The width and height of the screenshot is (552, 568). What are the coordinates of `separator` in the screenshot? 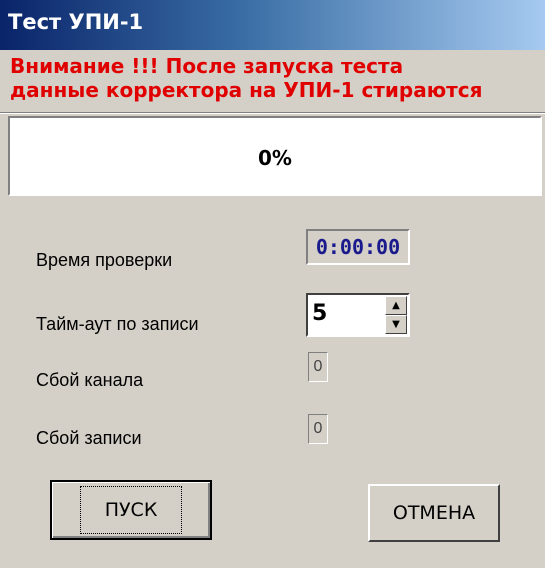 It's located at (272, 113).